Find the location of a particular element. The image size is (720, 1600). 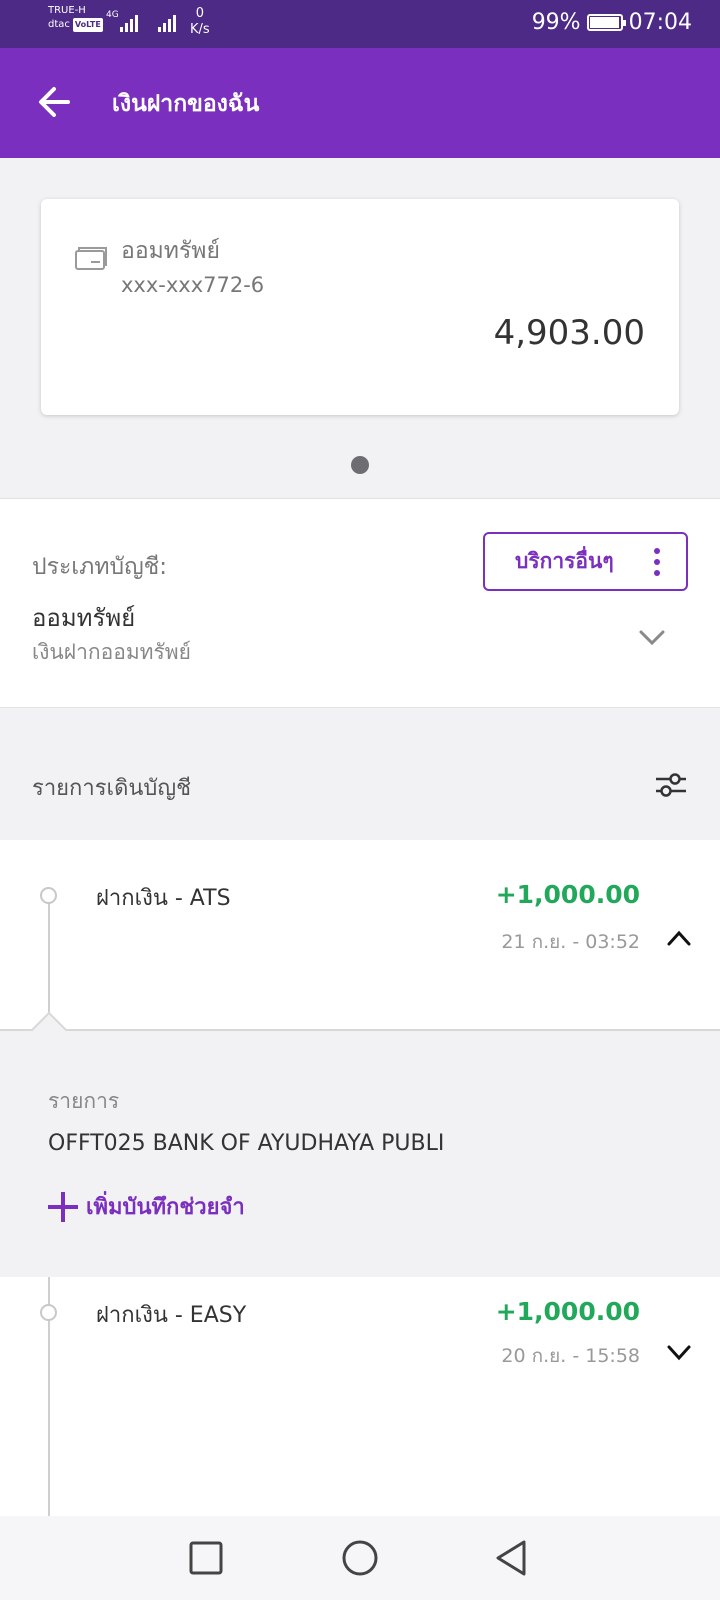

carrier1-label: TRUE-H is located at coordinates (67, 10).